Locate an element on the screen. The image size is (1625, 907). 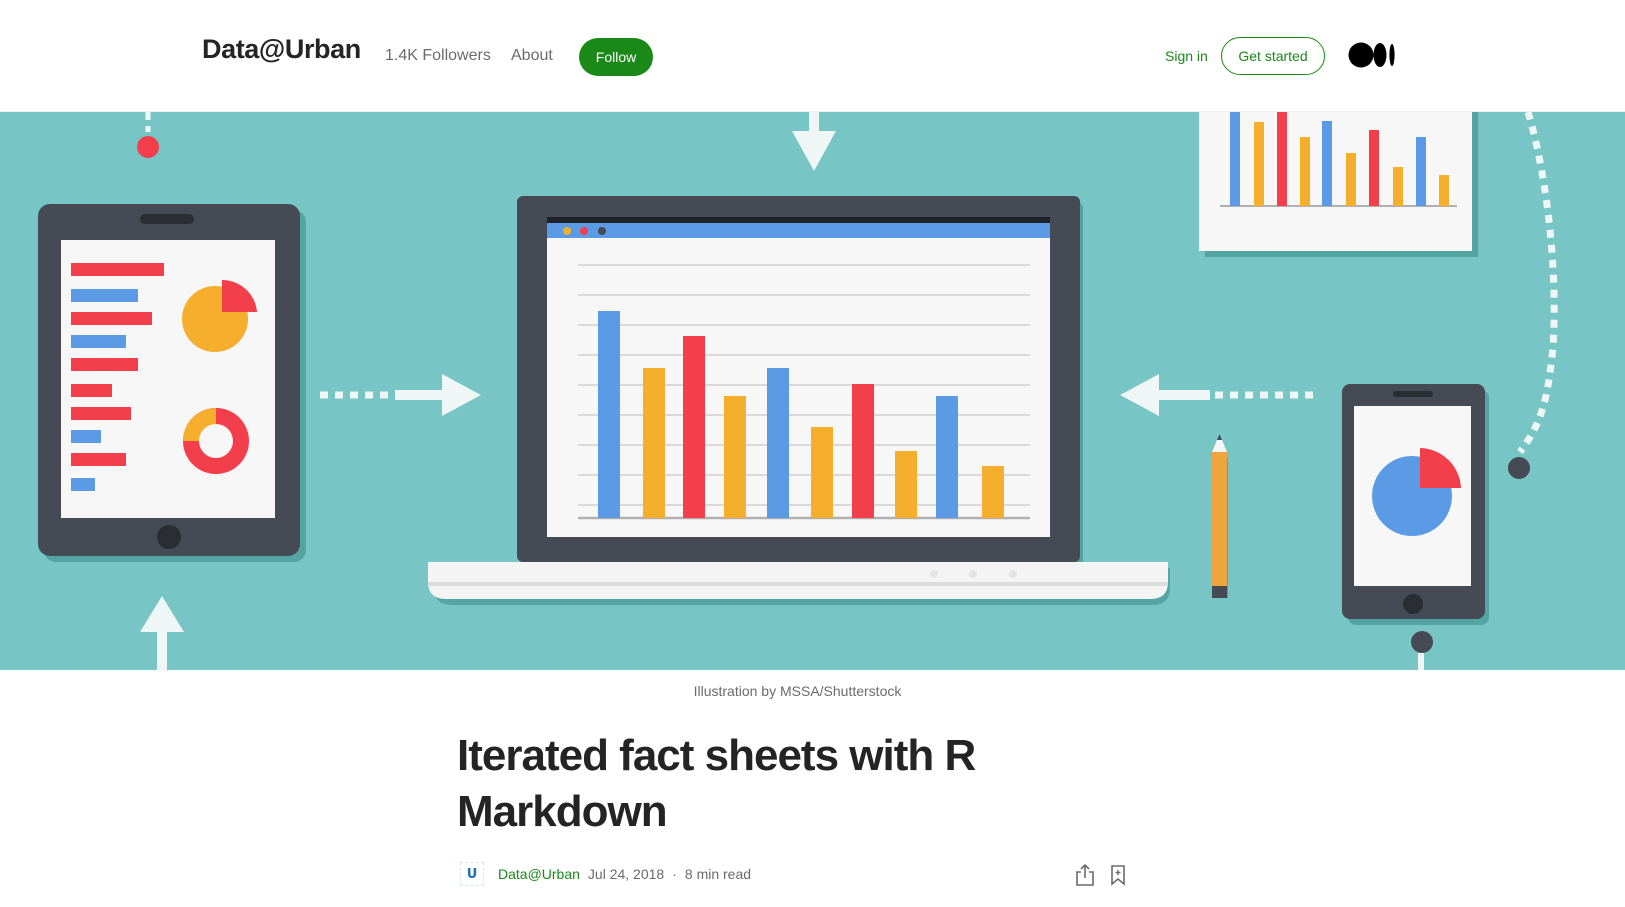
bookmark-icon is located at coordinates (1118, 875).